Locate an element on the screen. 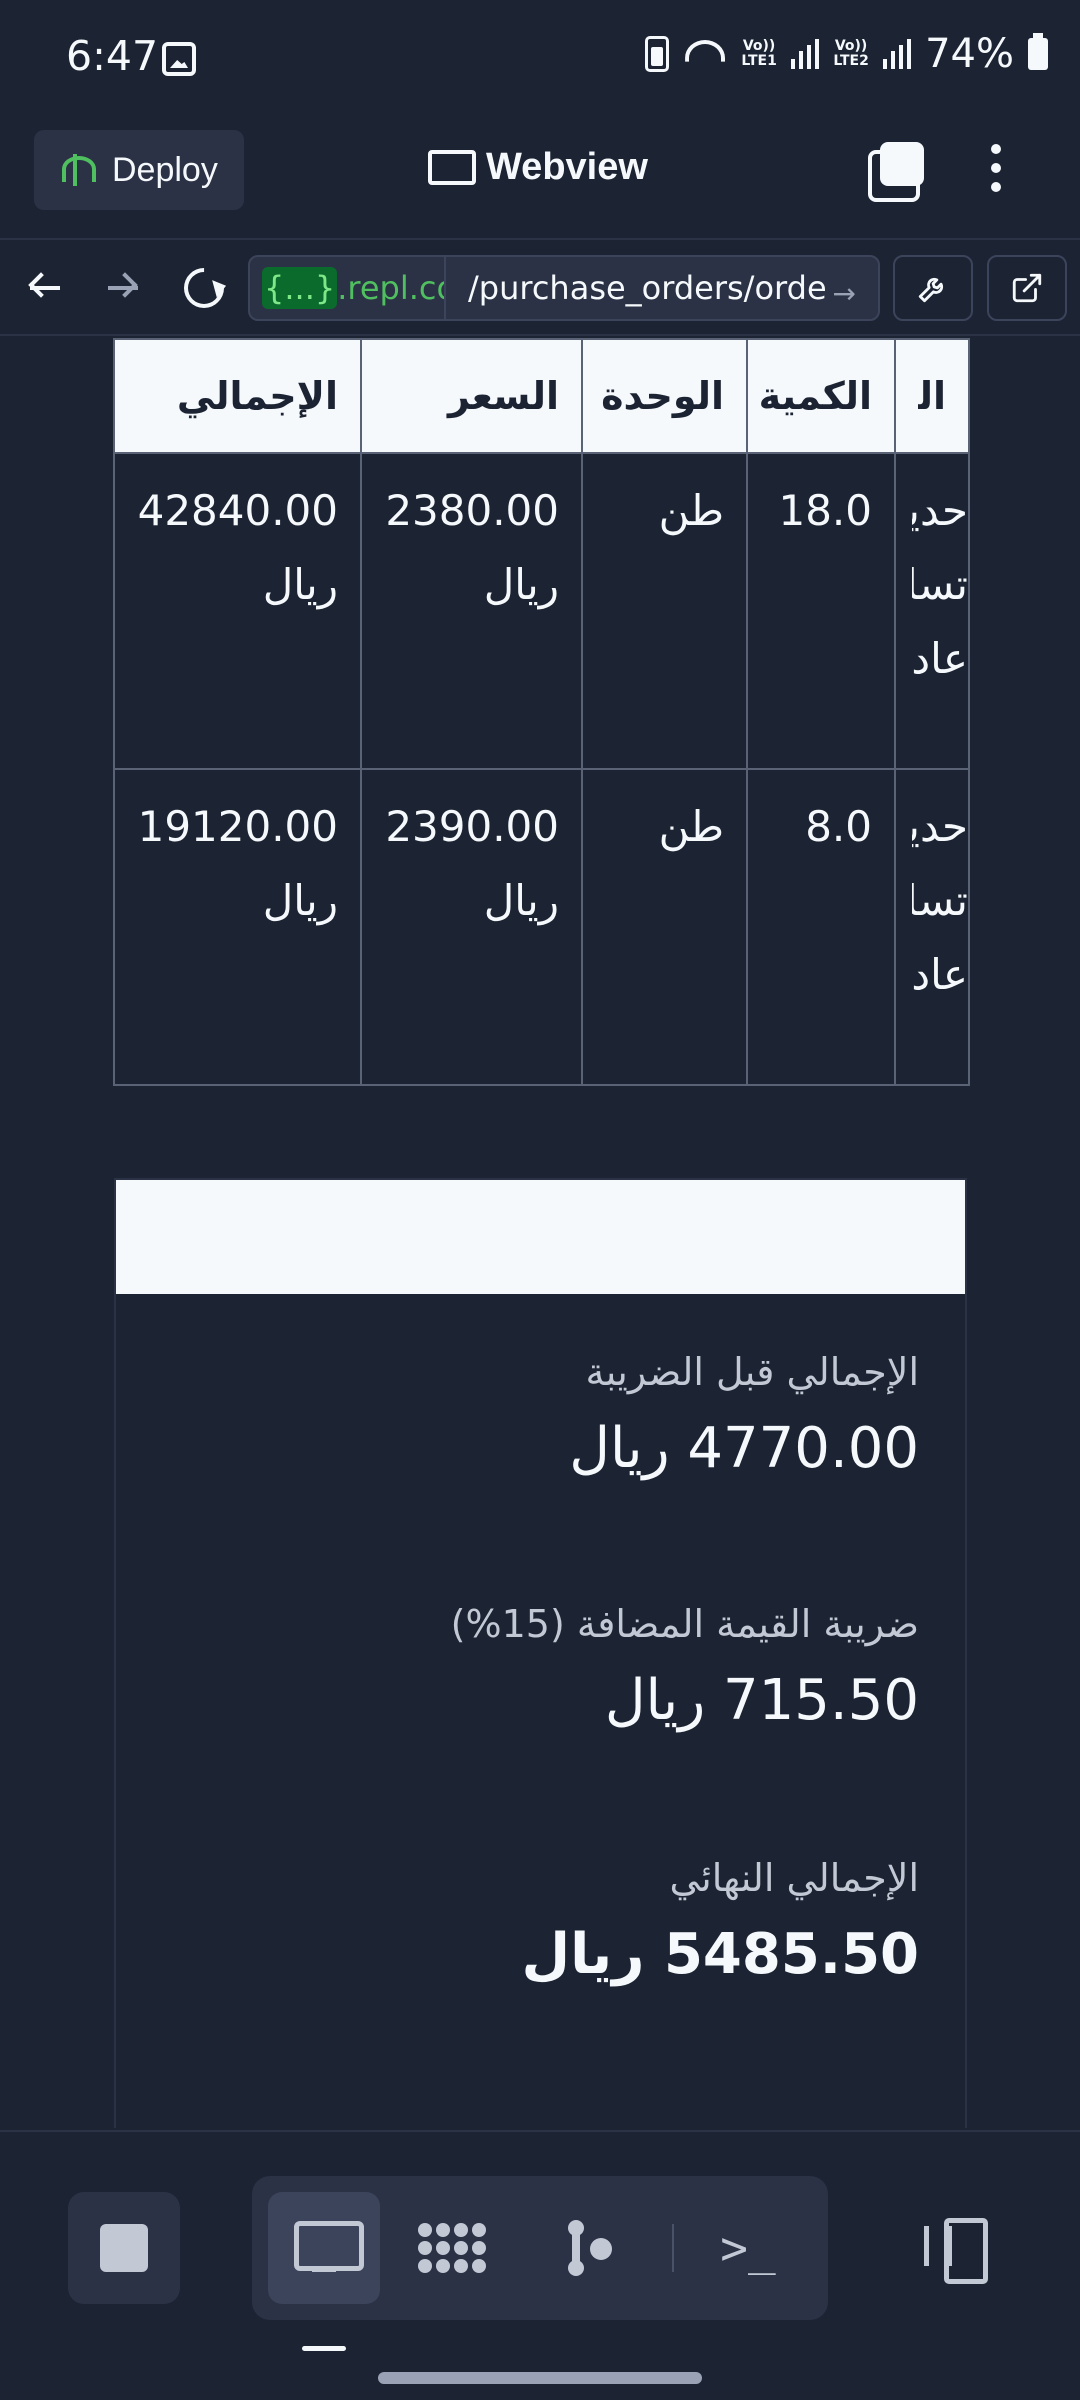 The image size is (1080, 2400). webview-title: Webview is located at coordinates (538, 167).